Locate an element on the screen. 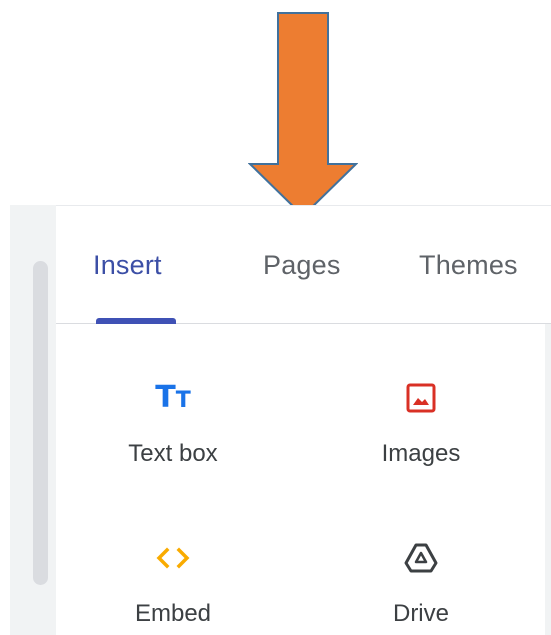 This screenshot has width=551, height=635. insert-item-label: Text box is located at coordinates (173, 453).